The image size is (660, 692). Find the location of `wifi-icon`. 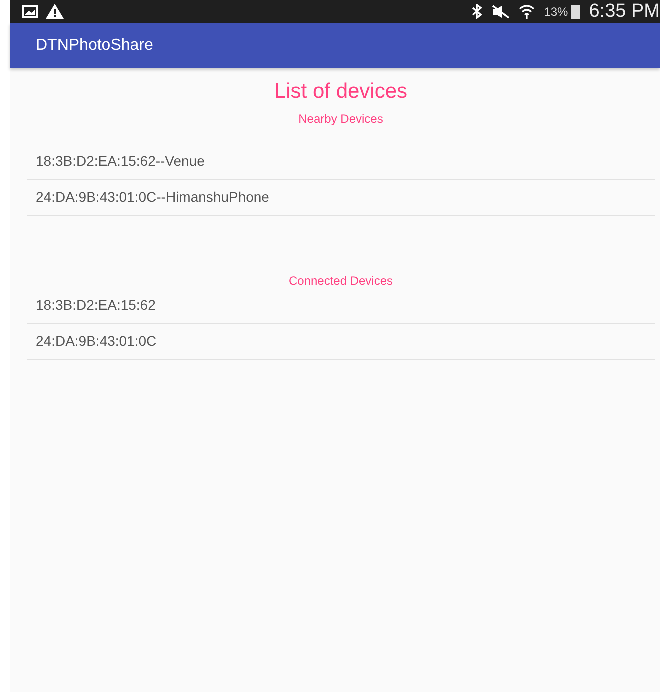

wifi-icon is located at coordinates (527, 11).